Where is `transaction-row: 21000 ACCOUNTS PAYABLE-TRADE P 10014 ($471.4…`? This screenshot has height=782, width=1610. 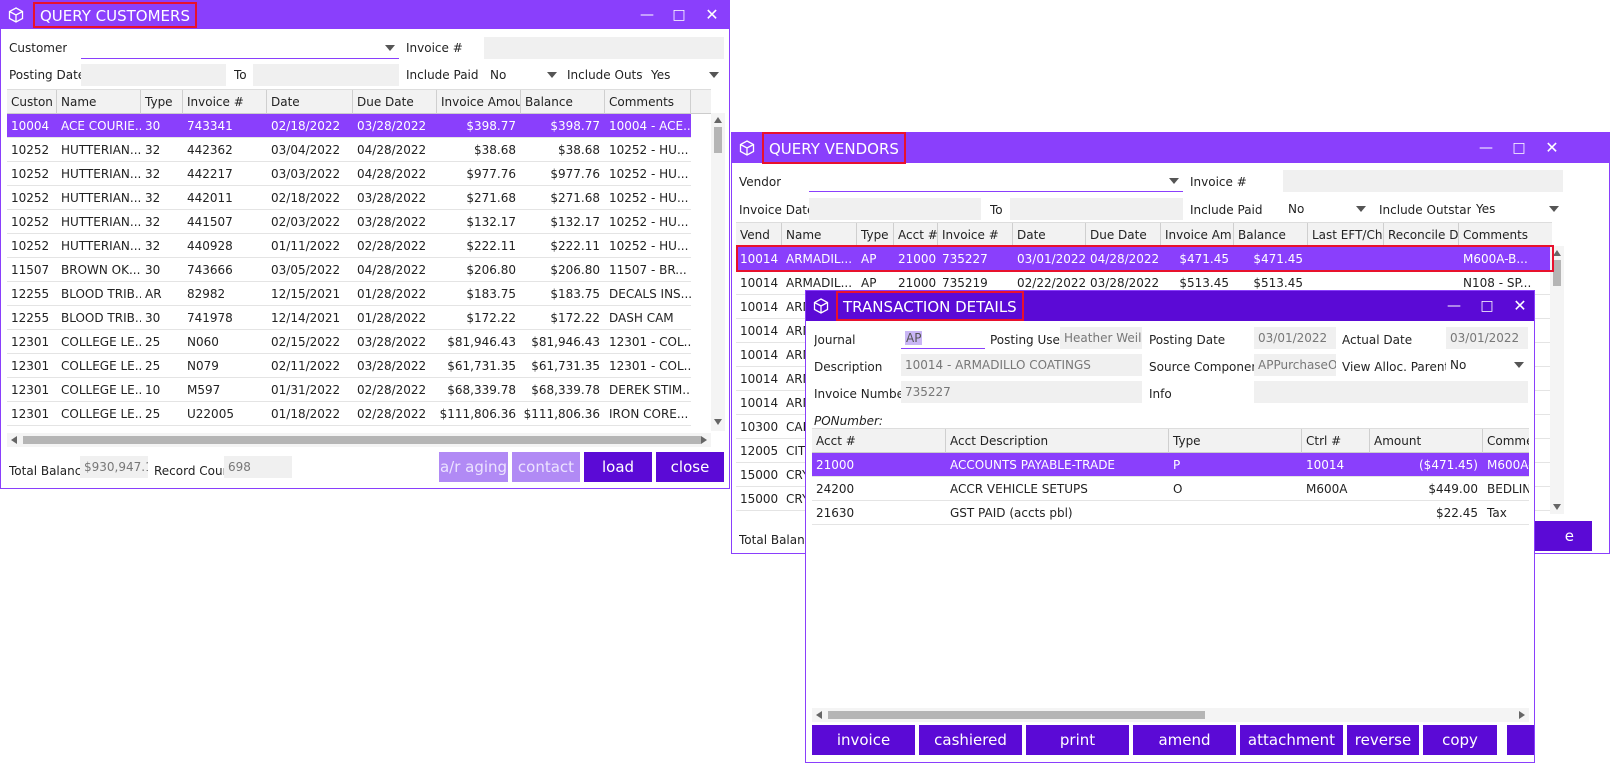 transaction-row: 21000 ACCOUNTS PAYABLE-TRADE P 10014 ($471.4… is located at coordinates (1170, 465).